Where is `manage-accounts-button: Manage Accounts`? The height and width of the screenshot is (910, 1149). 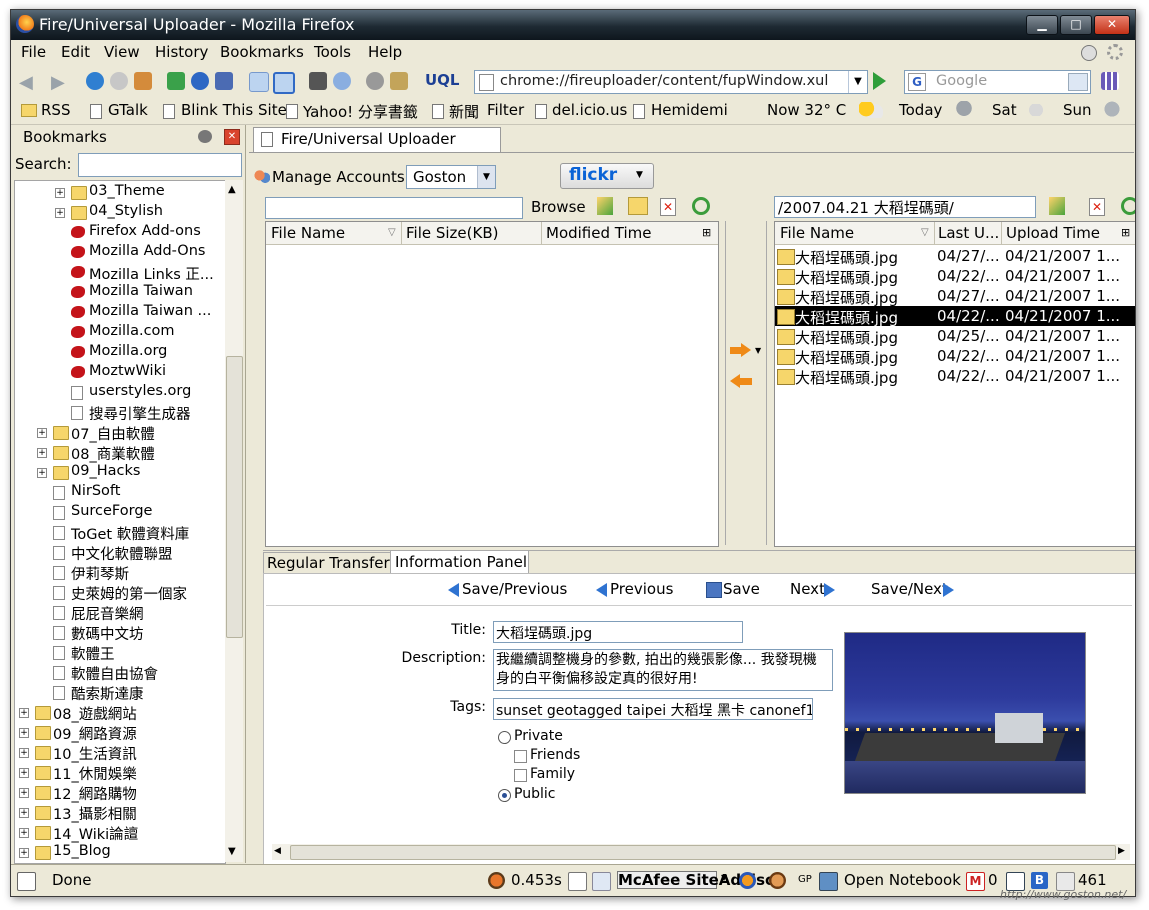 manage-accounts-button: Manage Accounts is located at coordinates (338, 177).